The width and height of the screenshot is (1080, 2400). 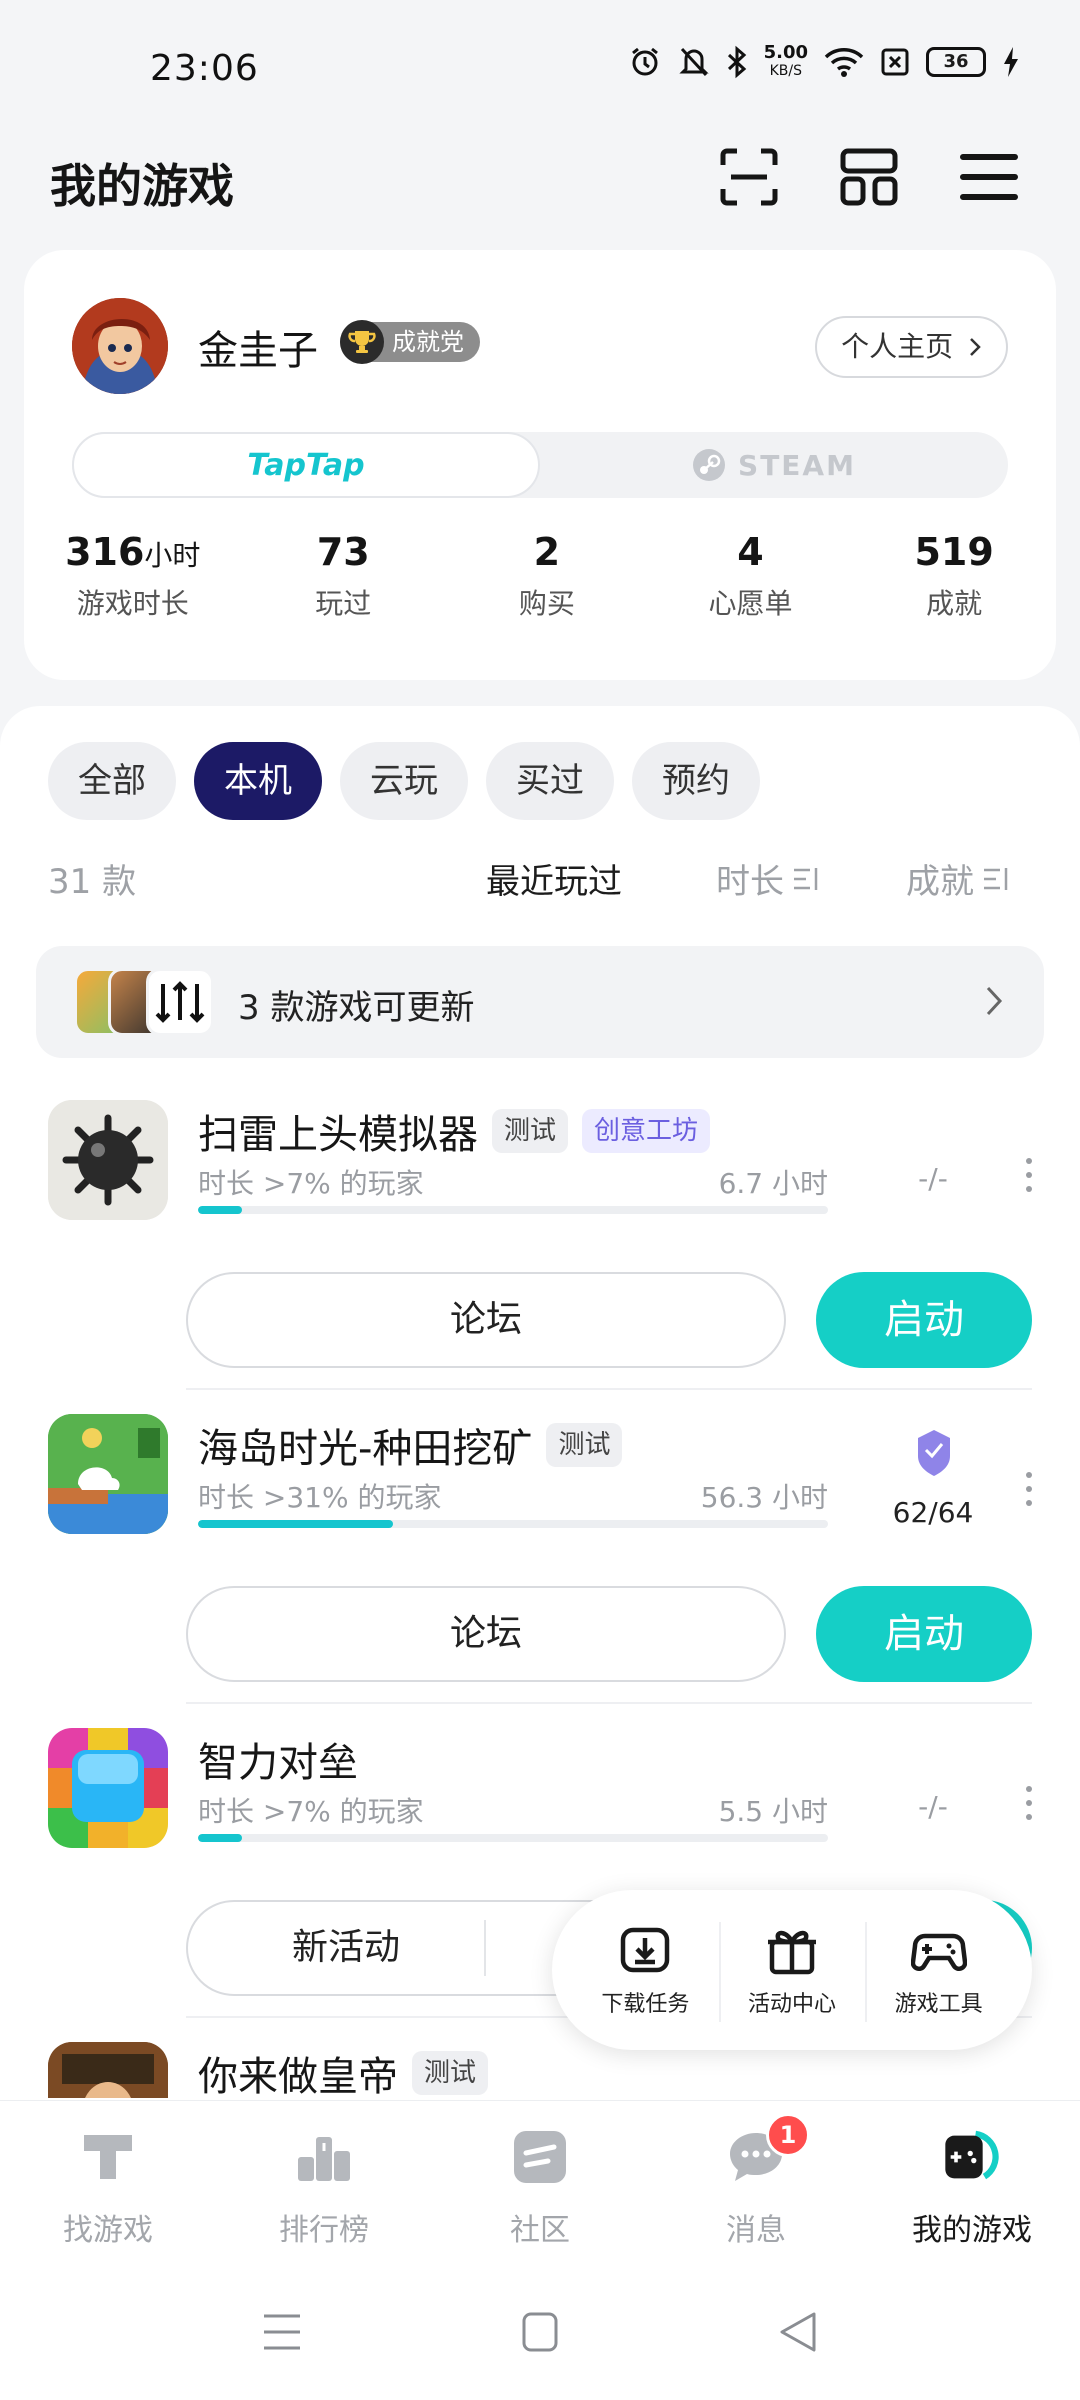 I want to click on back-icon, so click(x=798, y=2332).